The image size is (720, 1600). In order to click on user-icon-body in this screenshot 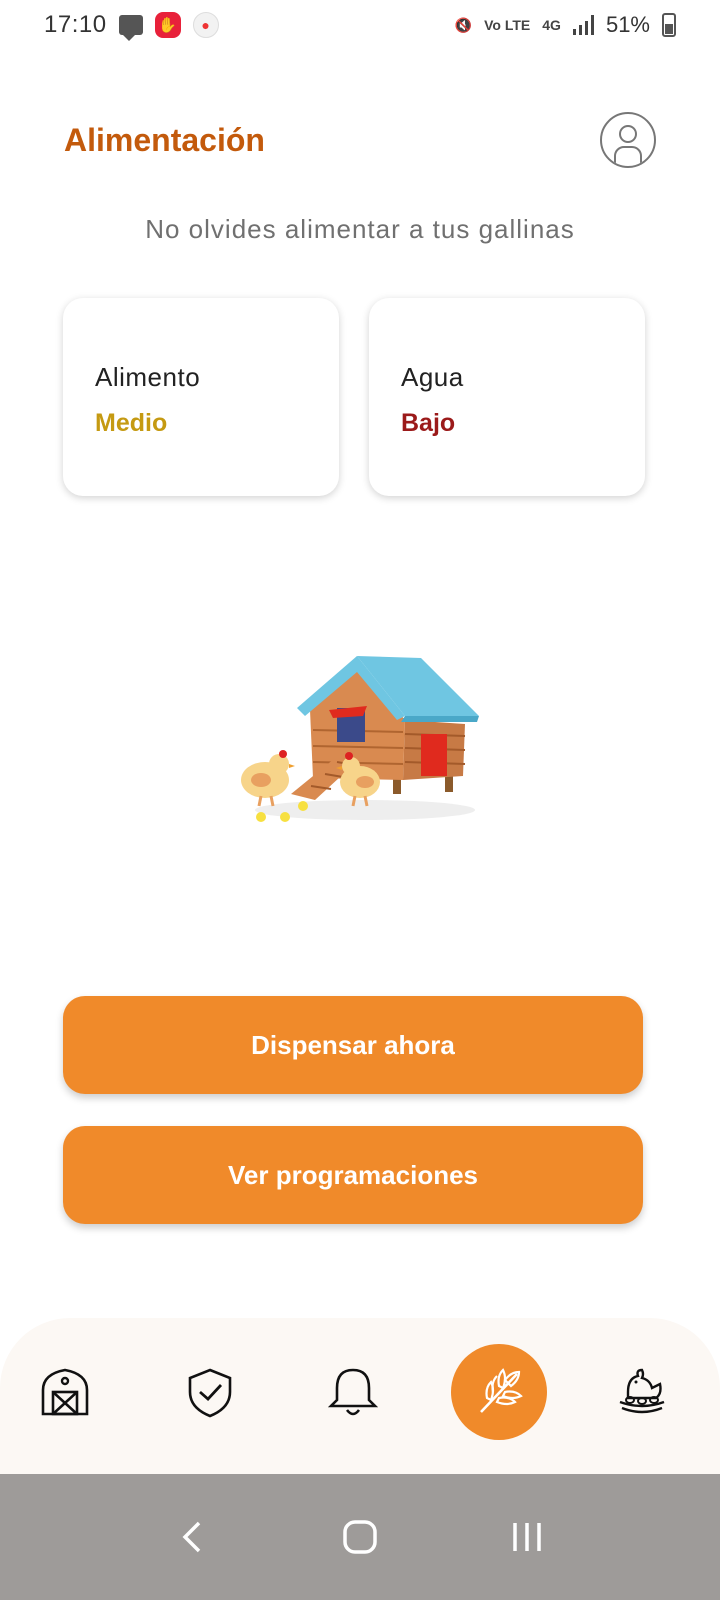, I will do `click(628, 156)`.